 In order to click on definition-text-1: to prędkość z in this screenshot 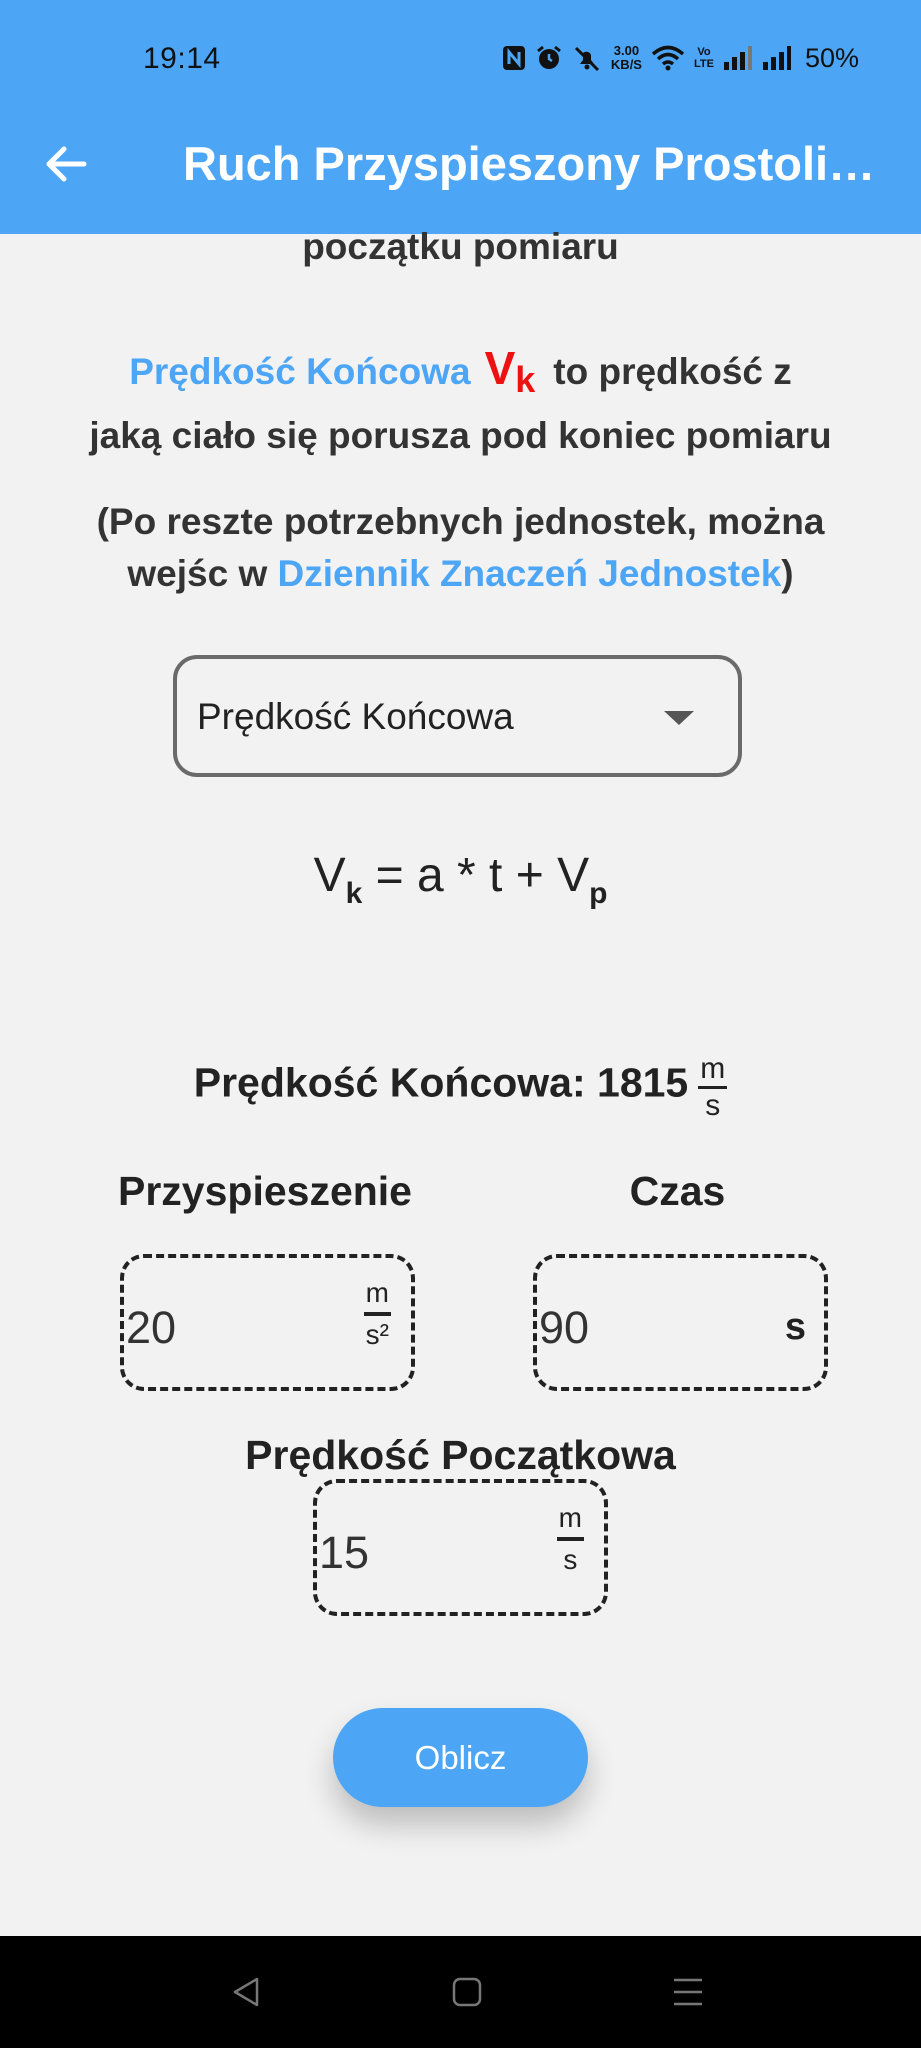, I will do `click(672, 371)`.